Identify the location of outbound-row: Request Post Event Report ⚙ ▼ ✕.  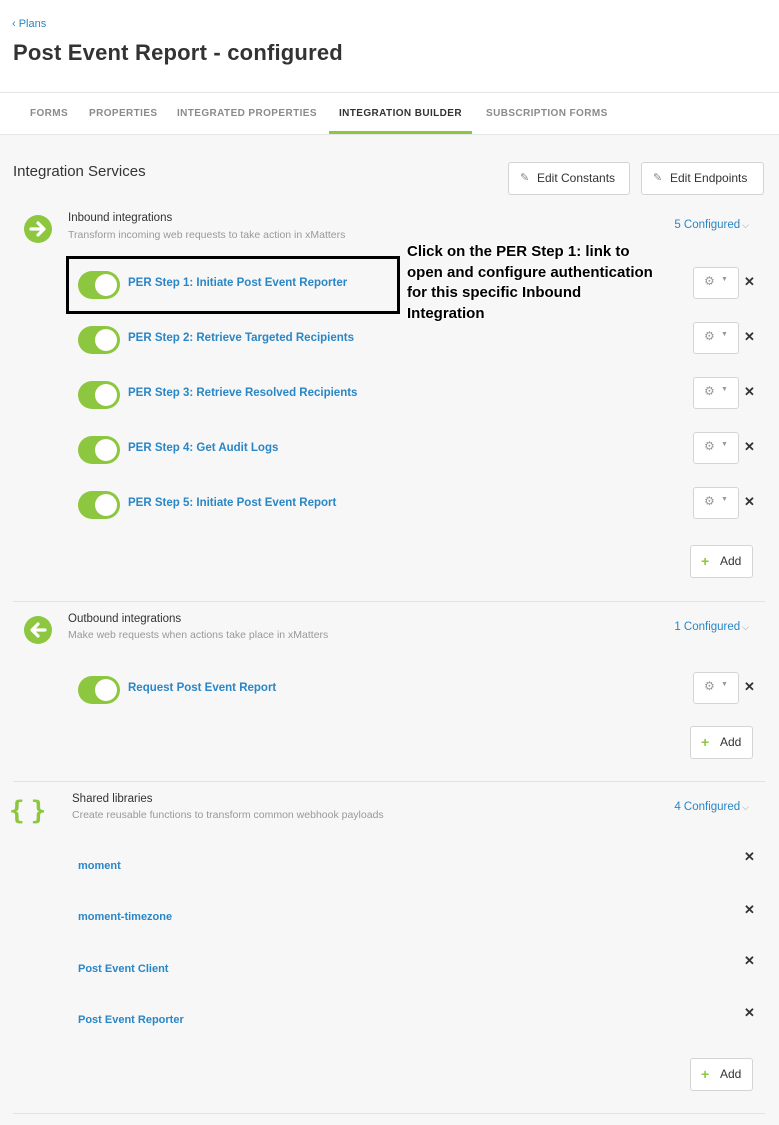
(389, 691).